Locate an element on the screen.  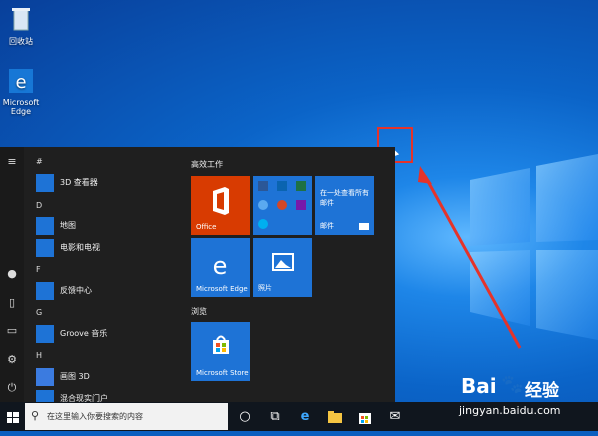
start-rail: ≡ ● ▯ ▭ ⚙ ⏻ is located at coordinates (12, 274).